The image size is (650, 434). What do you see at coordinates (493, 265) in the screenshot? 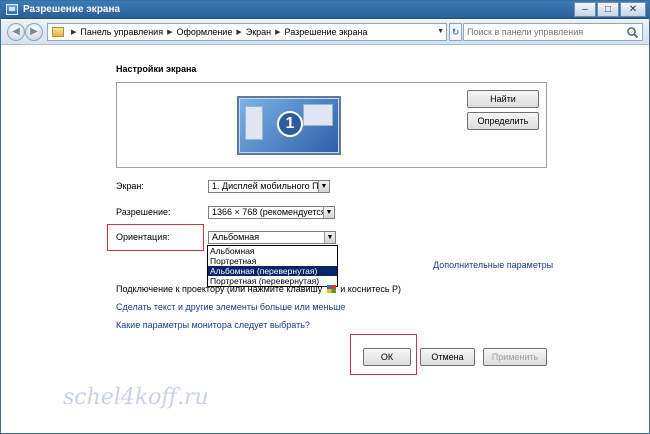
I see `advanced-settings-link: Дополнительные параметры` at bounding box center [493, 265].